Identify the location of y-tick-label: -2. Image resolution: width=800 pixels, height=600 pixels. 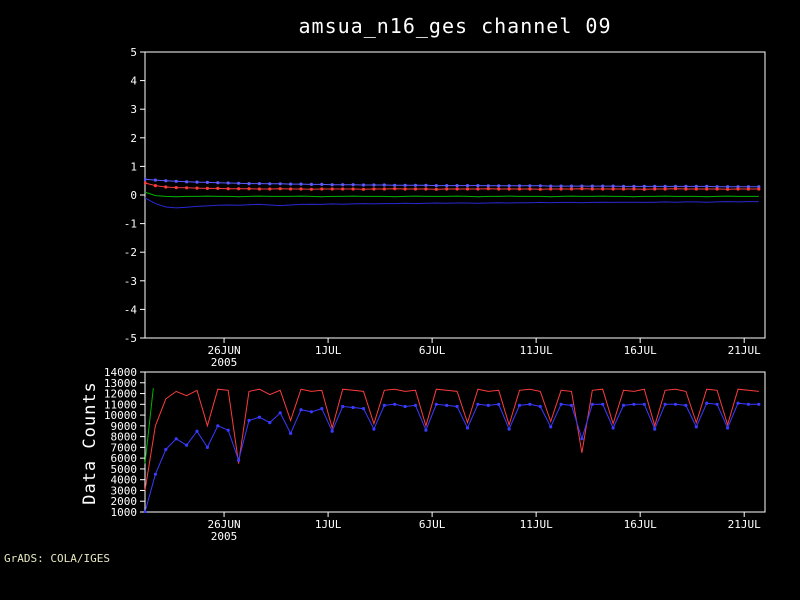
(130, 252).